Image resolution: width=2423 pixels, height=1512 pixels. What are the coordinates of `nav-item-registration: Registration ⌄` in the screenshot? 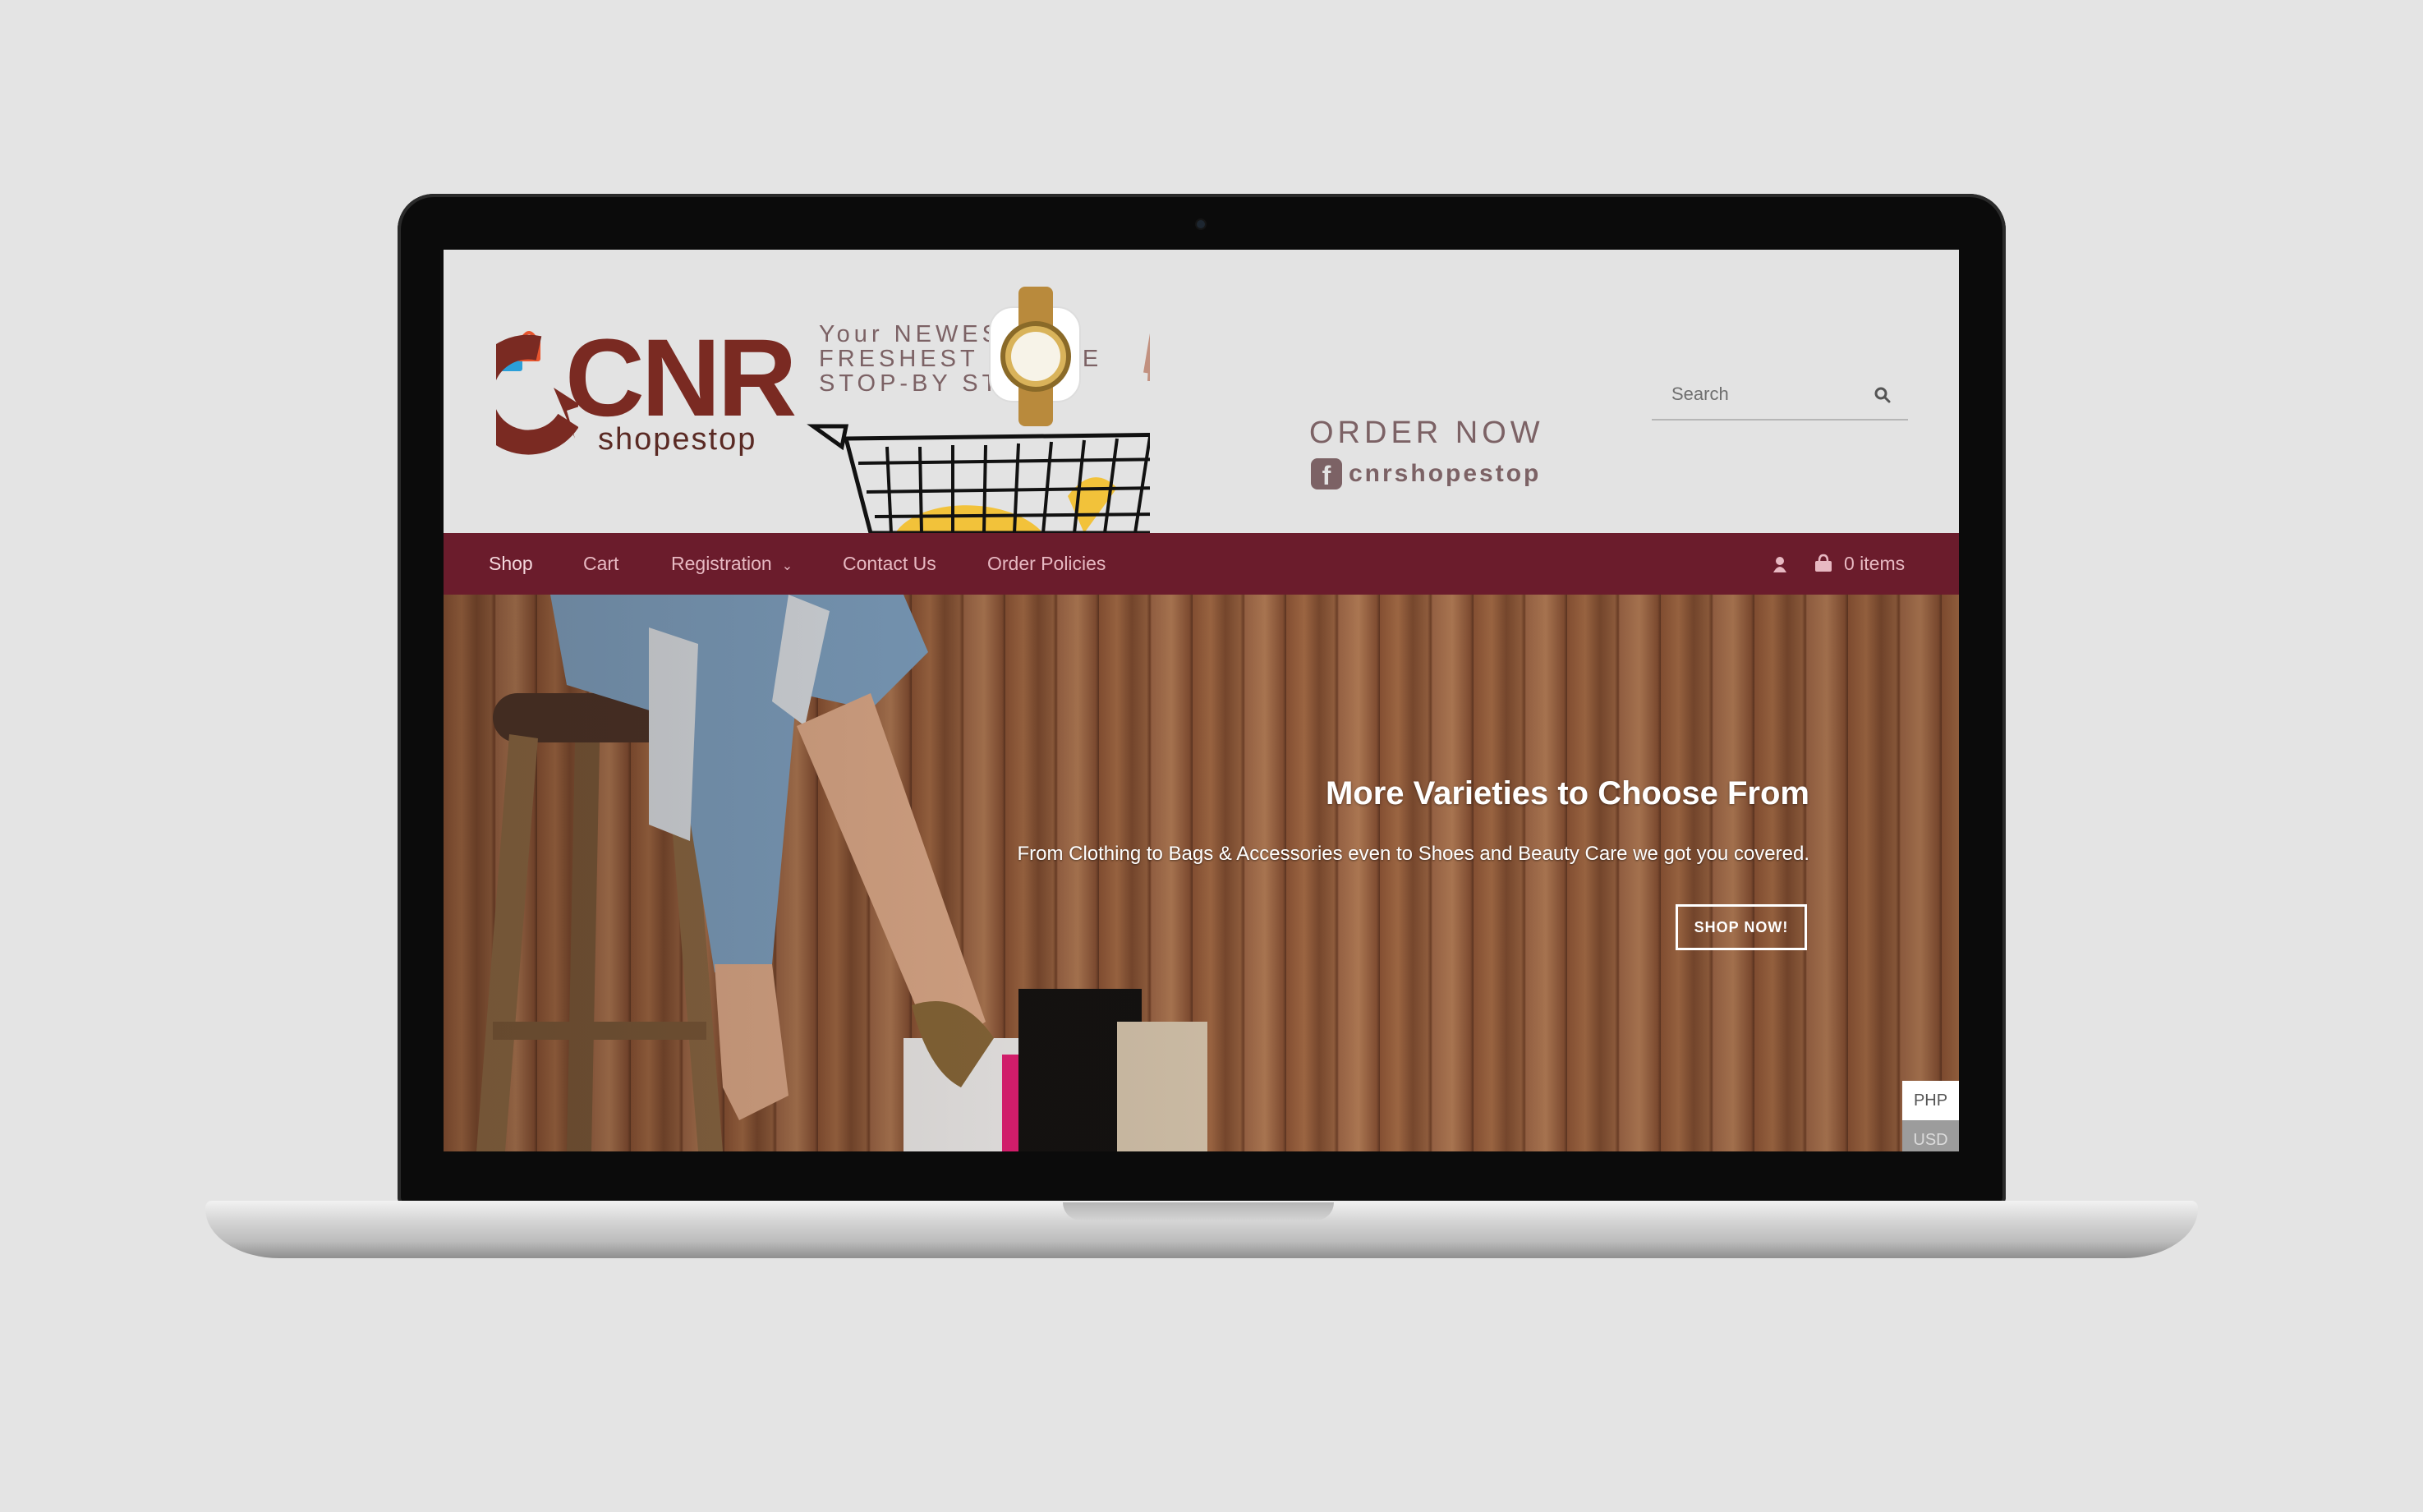 It's located at (732, 564).